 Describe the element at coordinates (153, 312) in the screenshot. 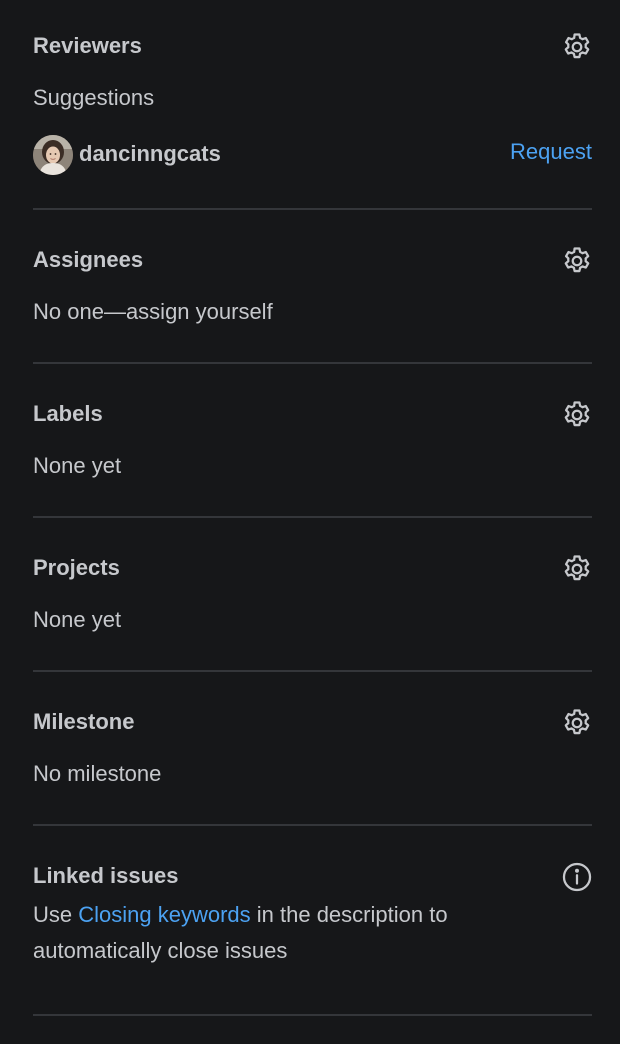

I see `assignees-value: No one—assign yourself` at that location.